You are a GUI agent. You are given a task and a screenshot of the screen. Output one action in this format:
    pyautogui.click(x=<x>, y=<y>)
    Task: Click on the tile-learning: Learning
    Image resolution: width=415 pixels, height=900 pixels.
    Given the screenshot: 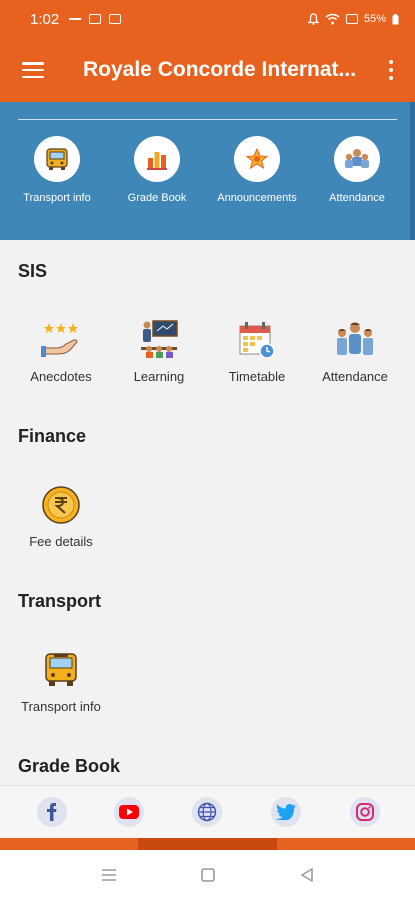 What is the action you would take?
    pyautogui.click(x=159, y=351)
    